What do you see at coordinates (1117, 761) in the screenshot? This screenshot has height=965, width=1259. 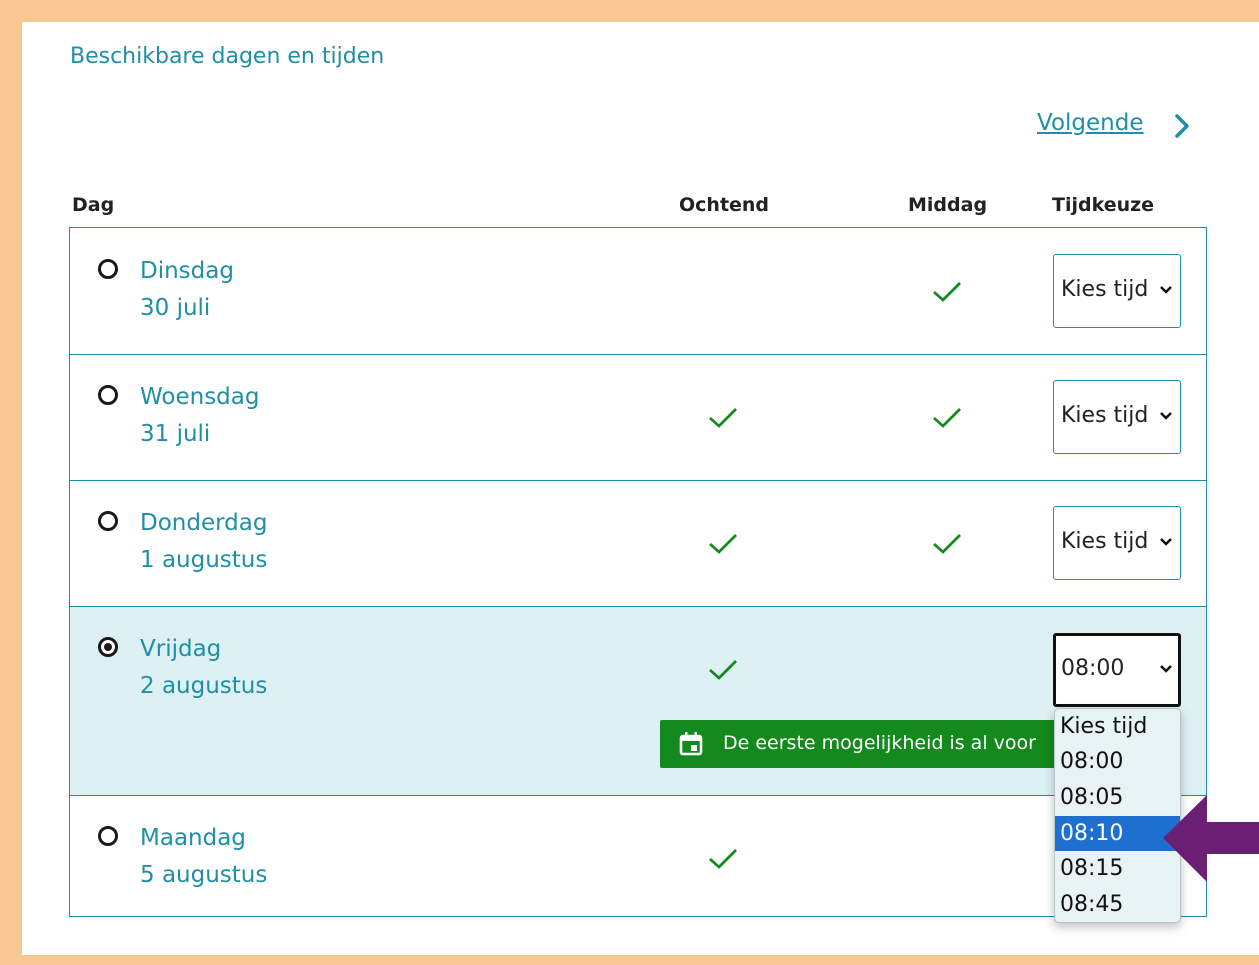 I see `time-option: 08:00` at bounding box center [1117, 761].